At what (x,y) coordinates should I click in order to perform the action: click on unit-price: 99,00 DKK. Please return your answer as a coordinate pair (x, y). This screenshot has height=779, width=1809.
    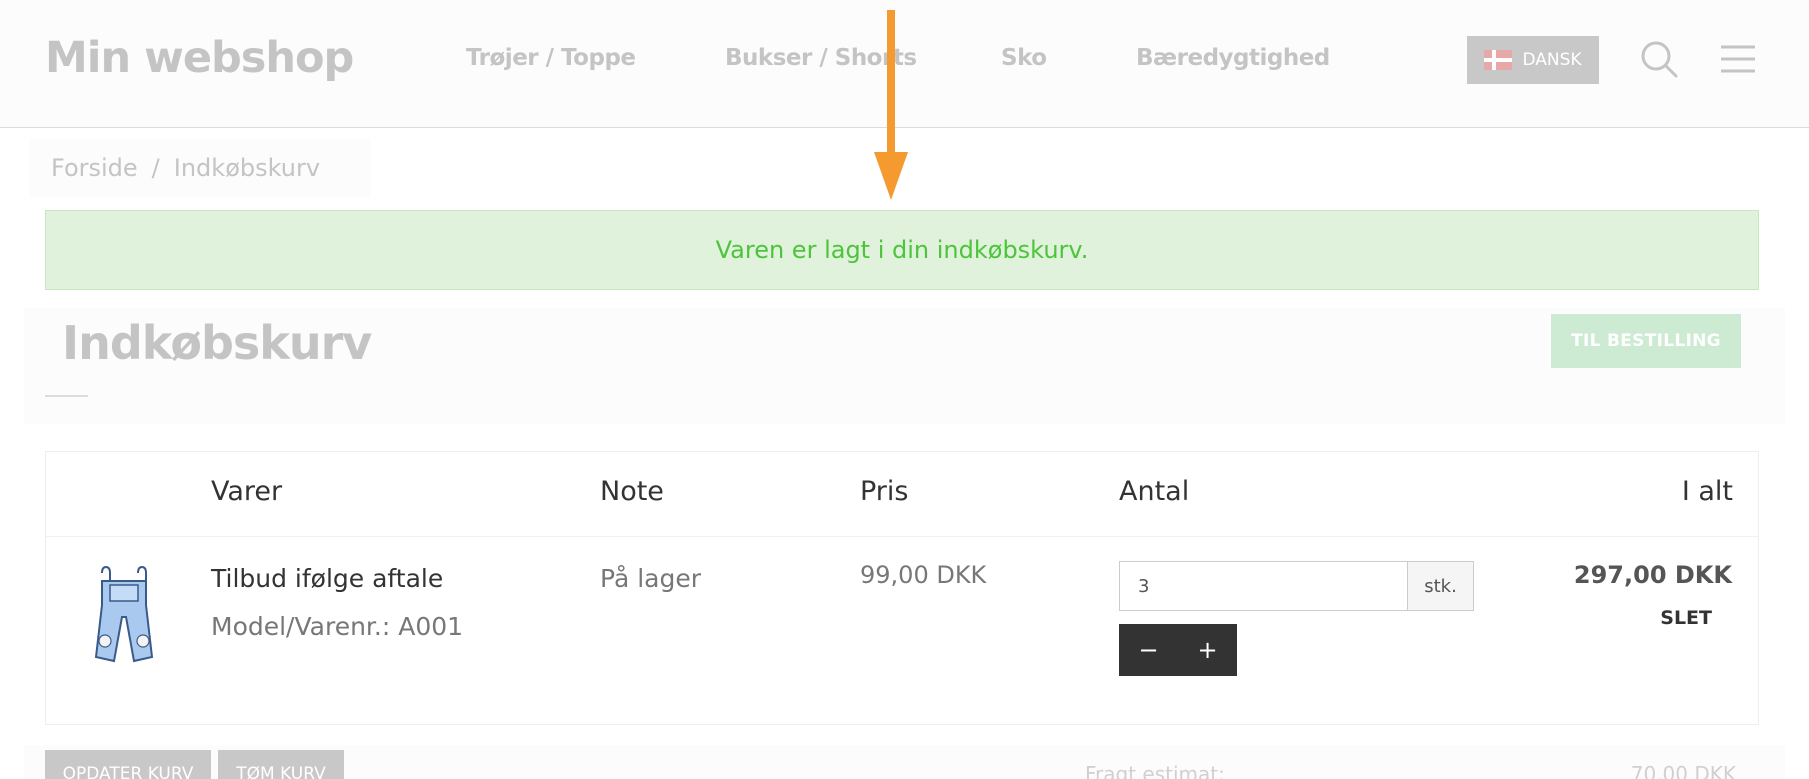
    Looking at the image, I should click on (923, 575).